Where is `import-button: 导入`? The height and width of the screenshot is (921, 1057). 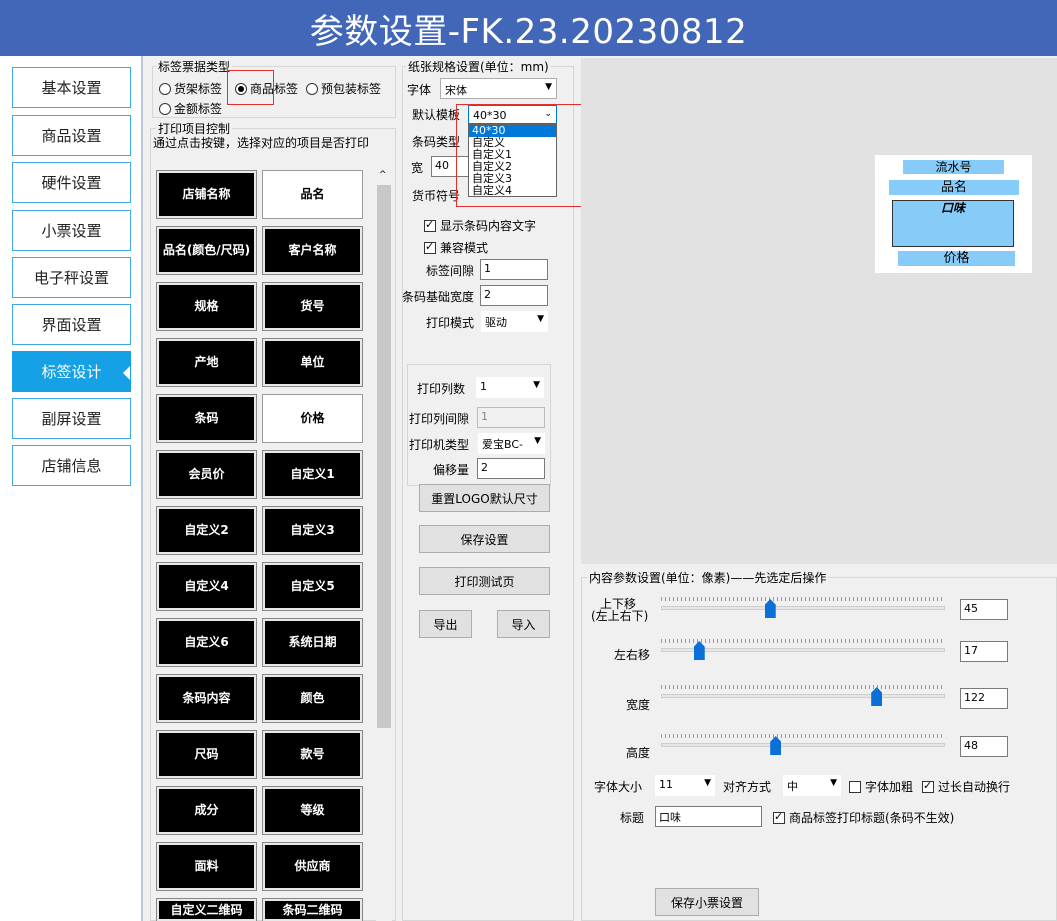 import-button: 导入 is located at coordinates (523, 624).